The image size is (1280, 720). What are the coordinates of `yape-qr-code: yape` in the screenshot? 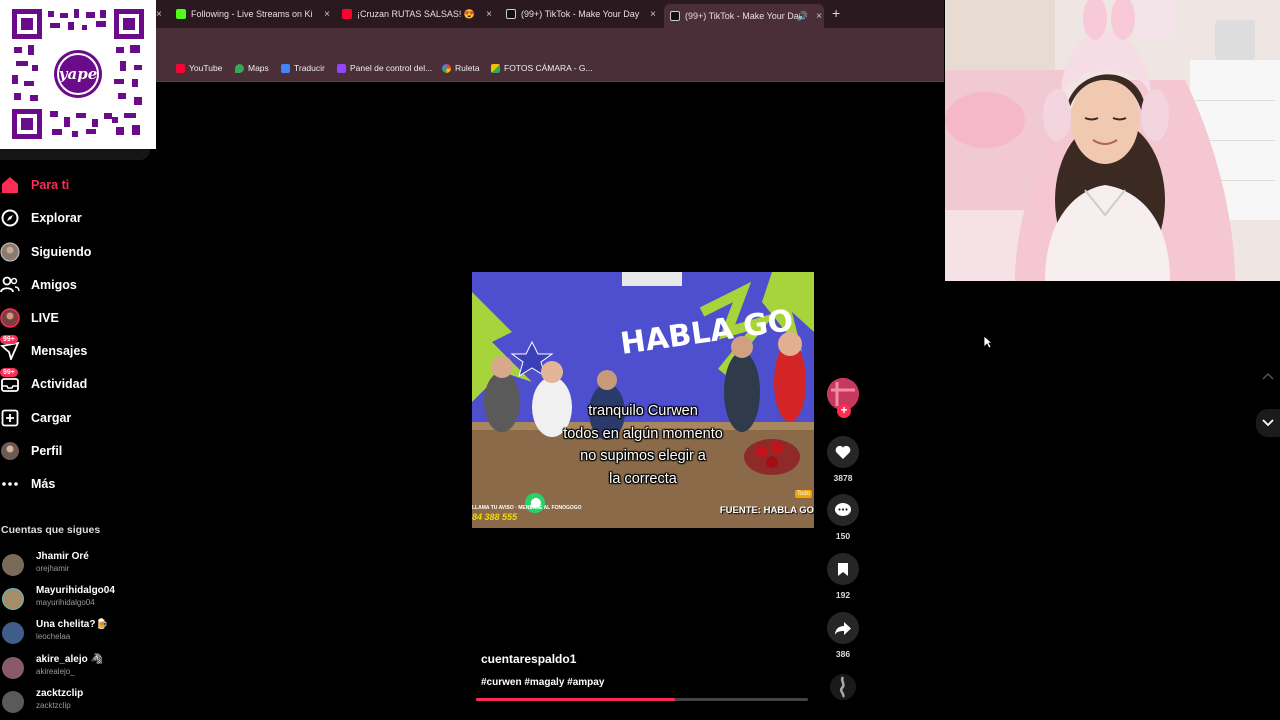 It's located at (78, 74).